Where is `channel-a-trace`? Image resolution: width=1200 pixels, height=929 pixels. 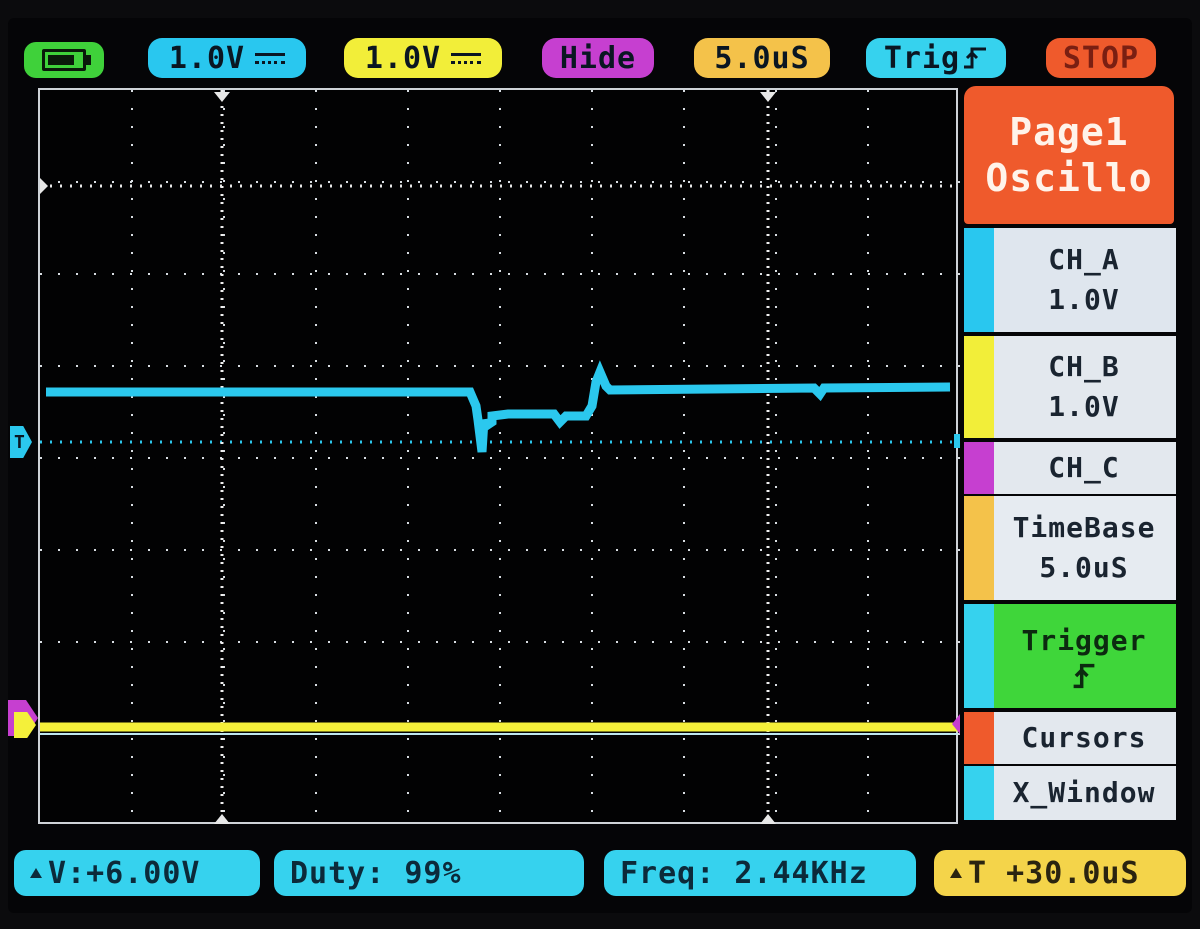 channel-a-trace is located at coordinates (498, 406).